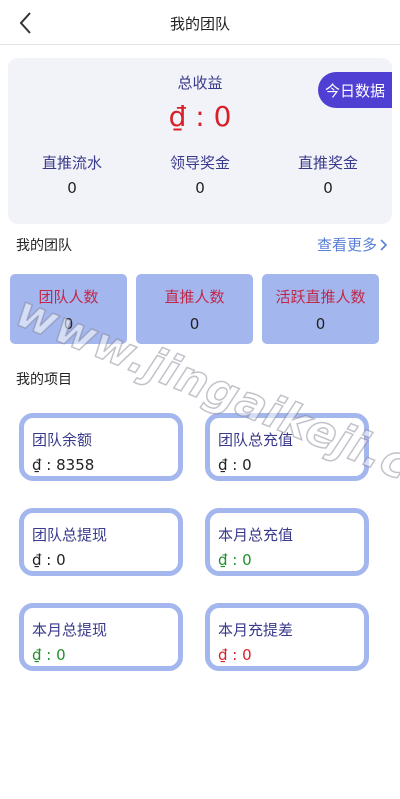  Describe the element at coordinates (320, 297) in the screenshot. I see `card-label: 活跃直推人数` at that location.